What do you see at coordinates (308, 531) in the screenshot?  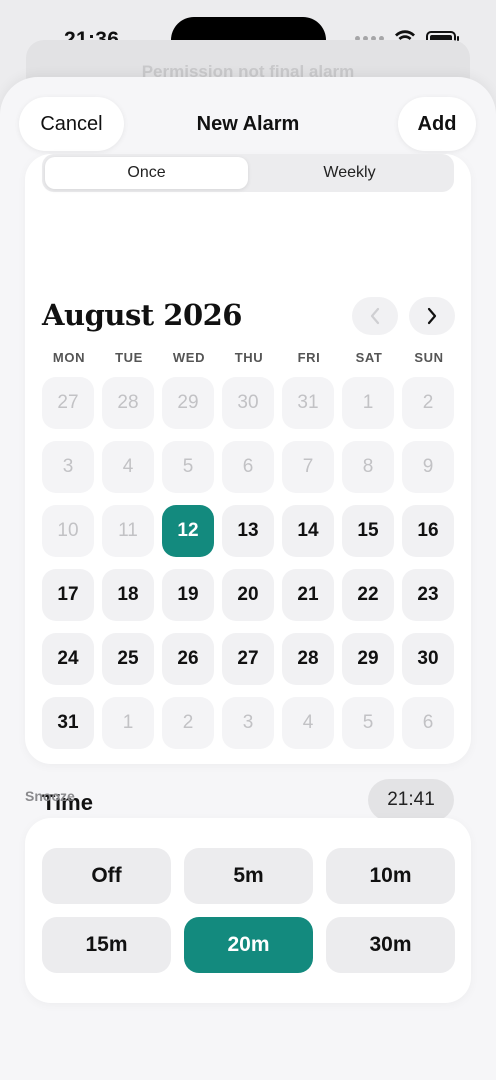 I see `calendar-day: 14` at bounding box center [308, 531].